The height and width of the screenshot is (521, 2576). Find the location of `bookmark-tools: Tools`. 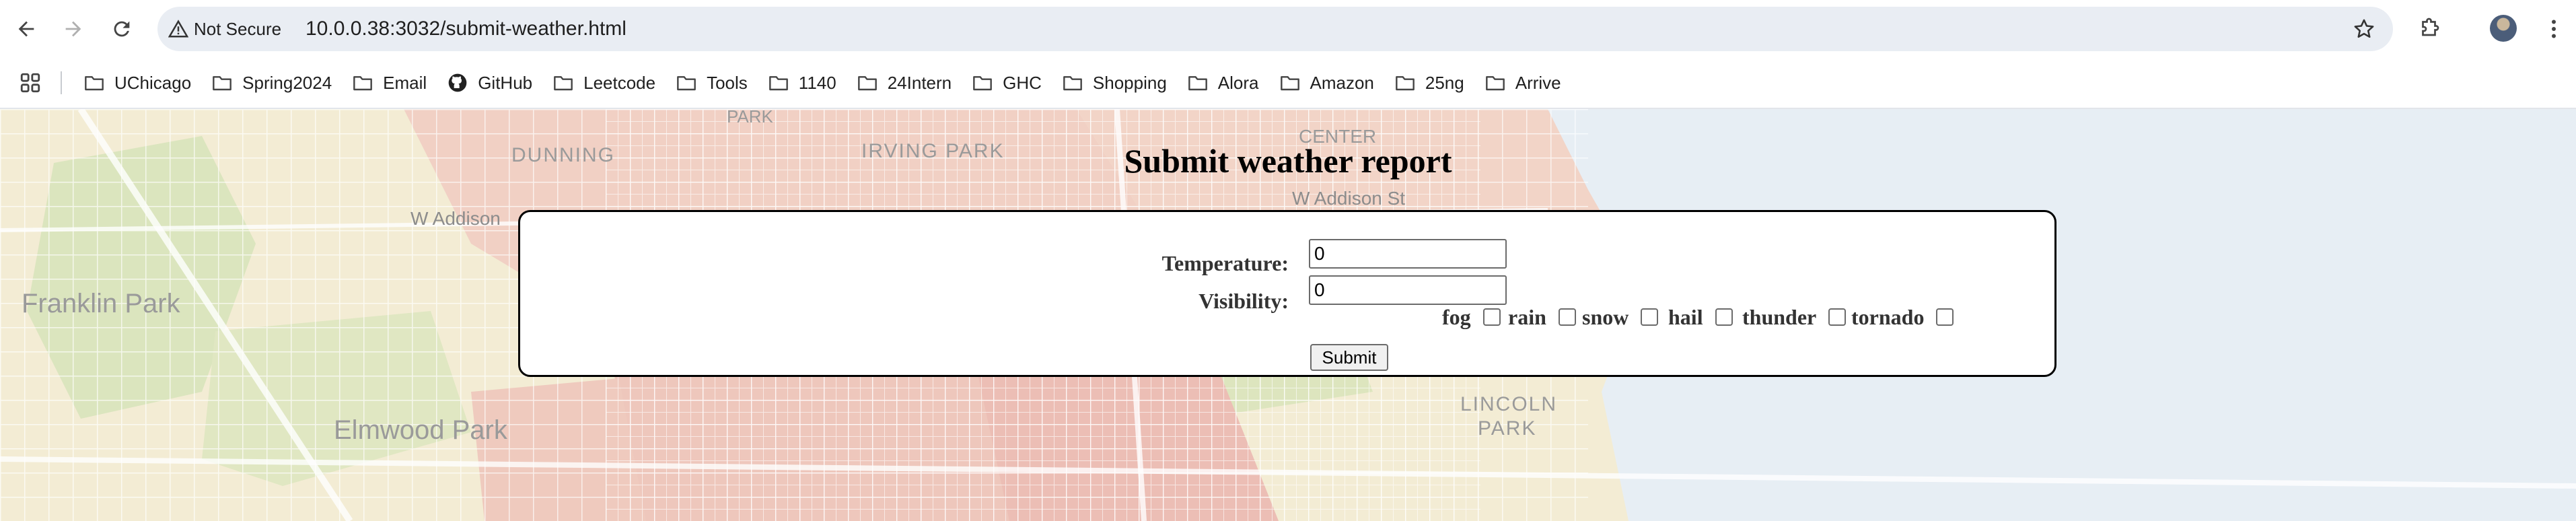

bookmark-tools: Tools is located at coordinates (717, 83).